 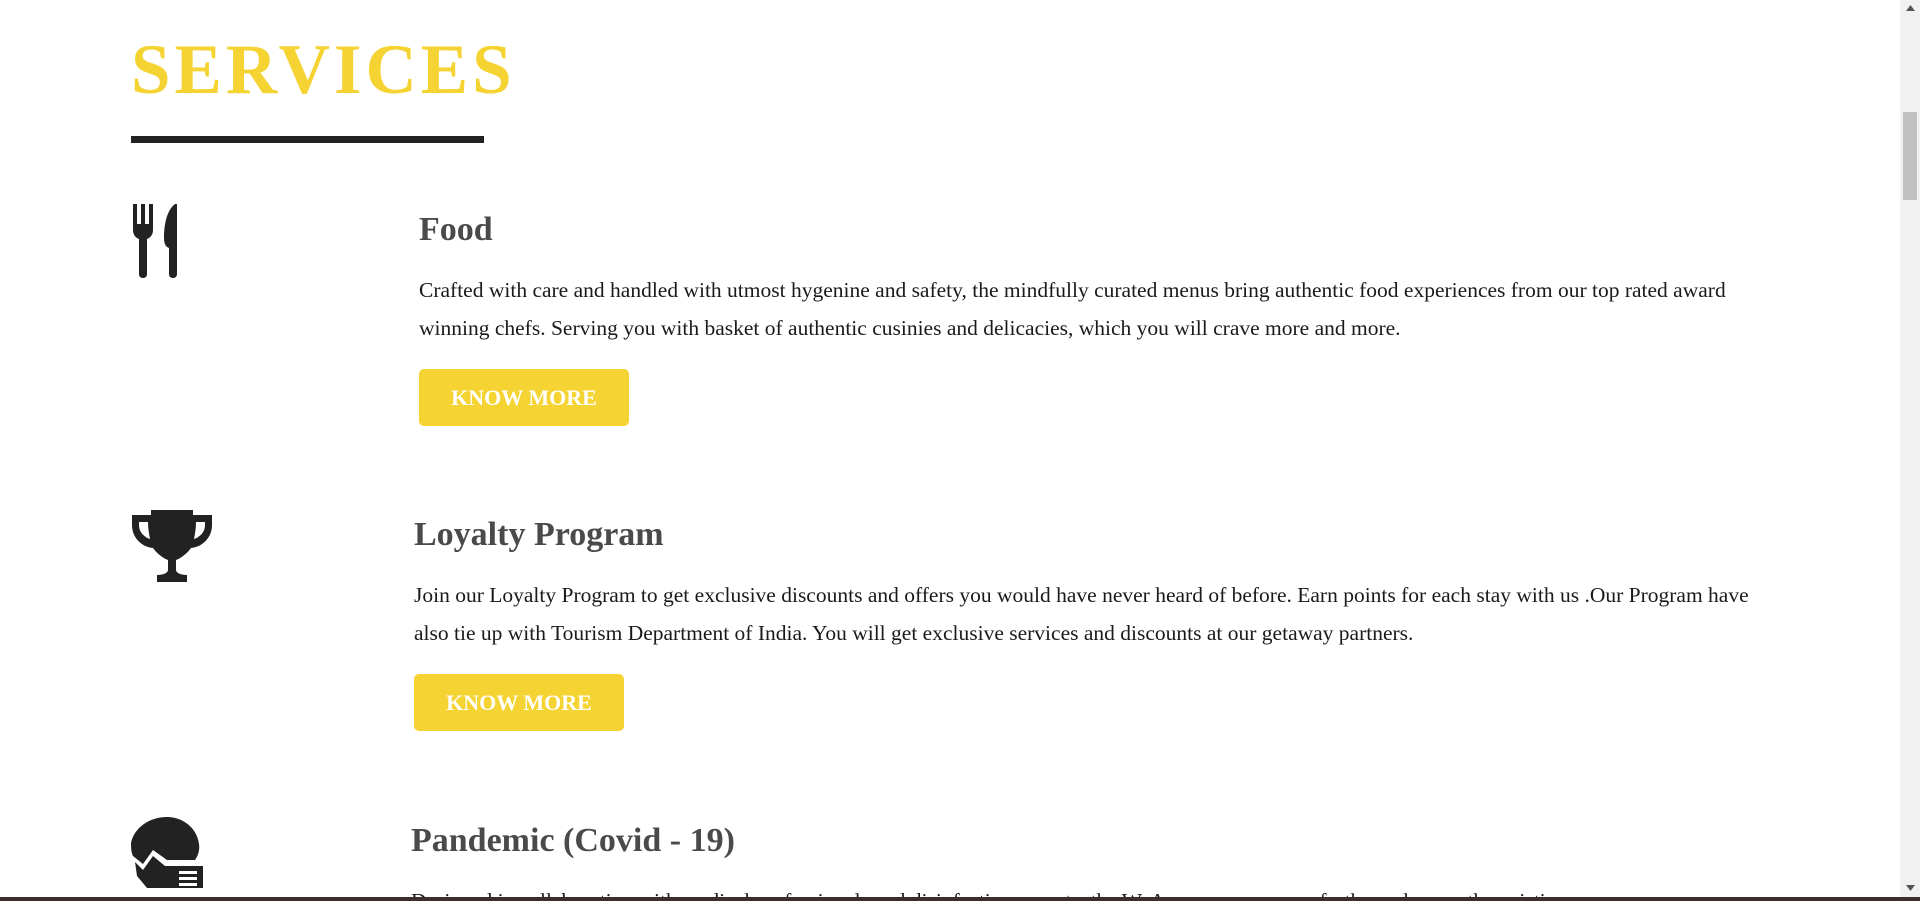 What do you see at coordinates (1910, 8) in the screenshot?
I see `scroll-up-arrow-icon` at bounding box center [1910, 8].